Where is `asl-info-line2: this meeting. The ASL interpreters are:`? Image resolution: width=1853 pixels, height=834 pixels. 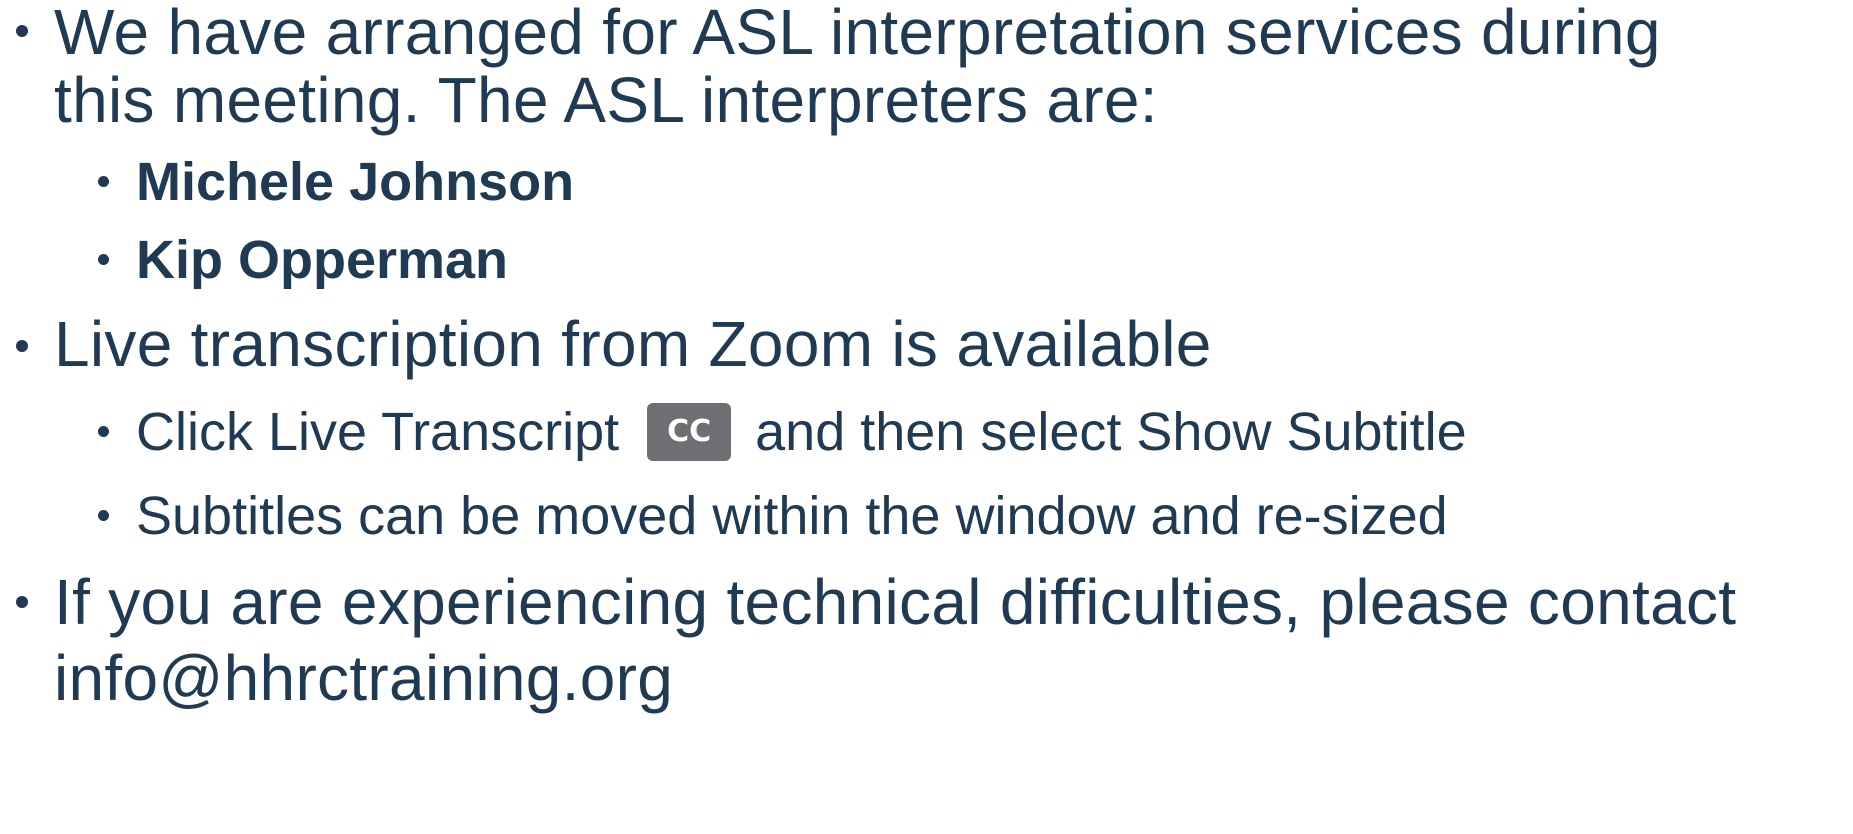
asl-info-line2: this meeting. The ASL interpreters are: is located at coordinates (606, 100).